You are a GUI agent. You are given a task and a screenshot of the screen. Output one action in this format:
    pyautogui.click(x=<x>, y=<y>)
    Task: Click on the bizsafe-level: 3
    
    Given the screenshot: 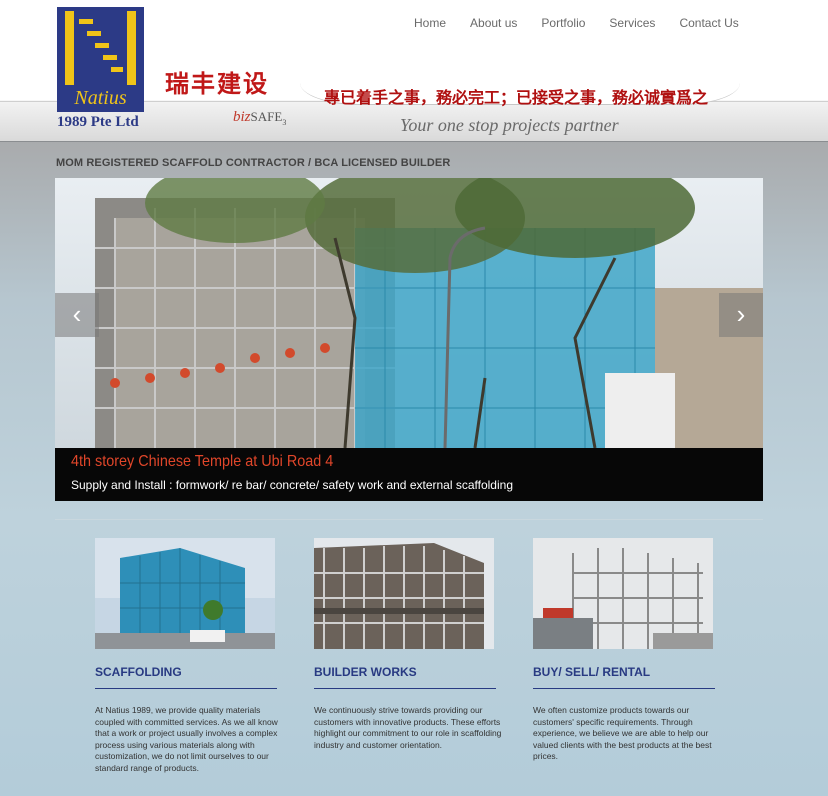 What is the action you would take?
    pyautogui.click(x=284, y=122)
    